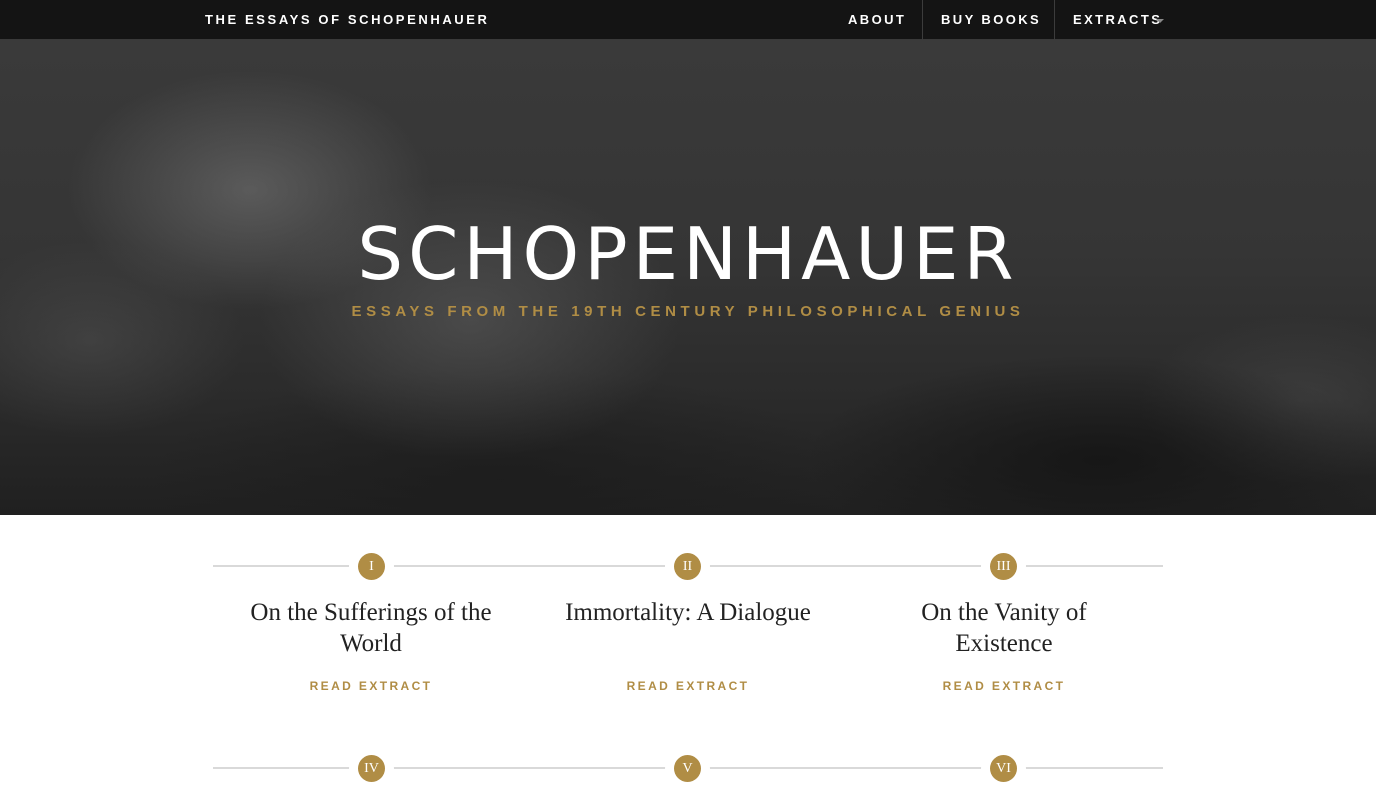  What do you see at coordinates (687, 768) in the screenshot?
I see `essay-numeral-badge: V` at bounding box center [687, 768].